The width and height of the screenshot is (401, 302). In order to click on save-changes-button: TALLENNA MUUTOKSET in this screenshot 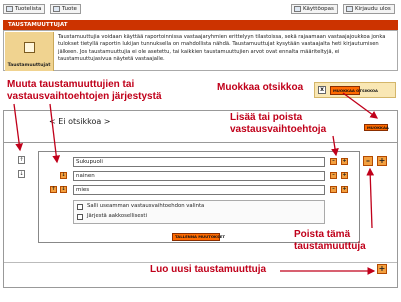, I will do `click(198, 237)`.